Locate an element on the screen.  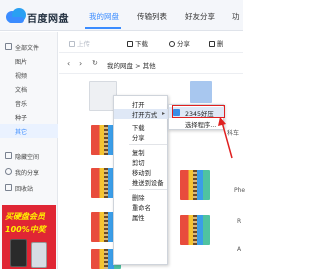
share-button: 分享 is located at coordinates (179, 43).